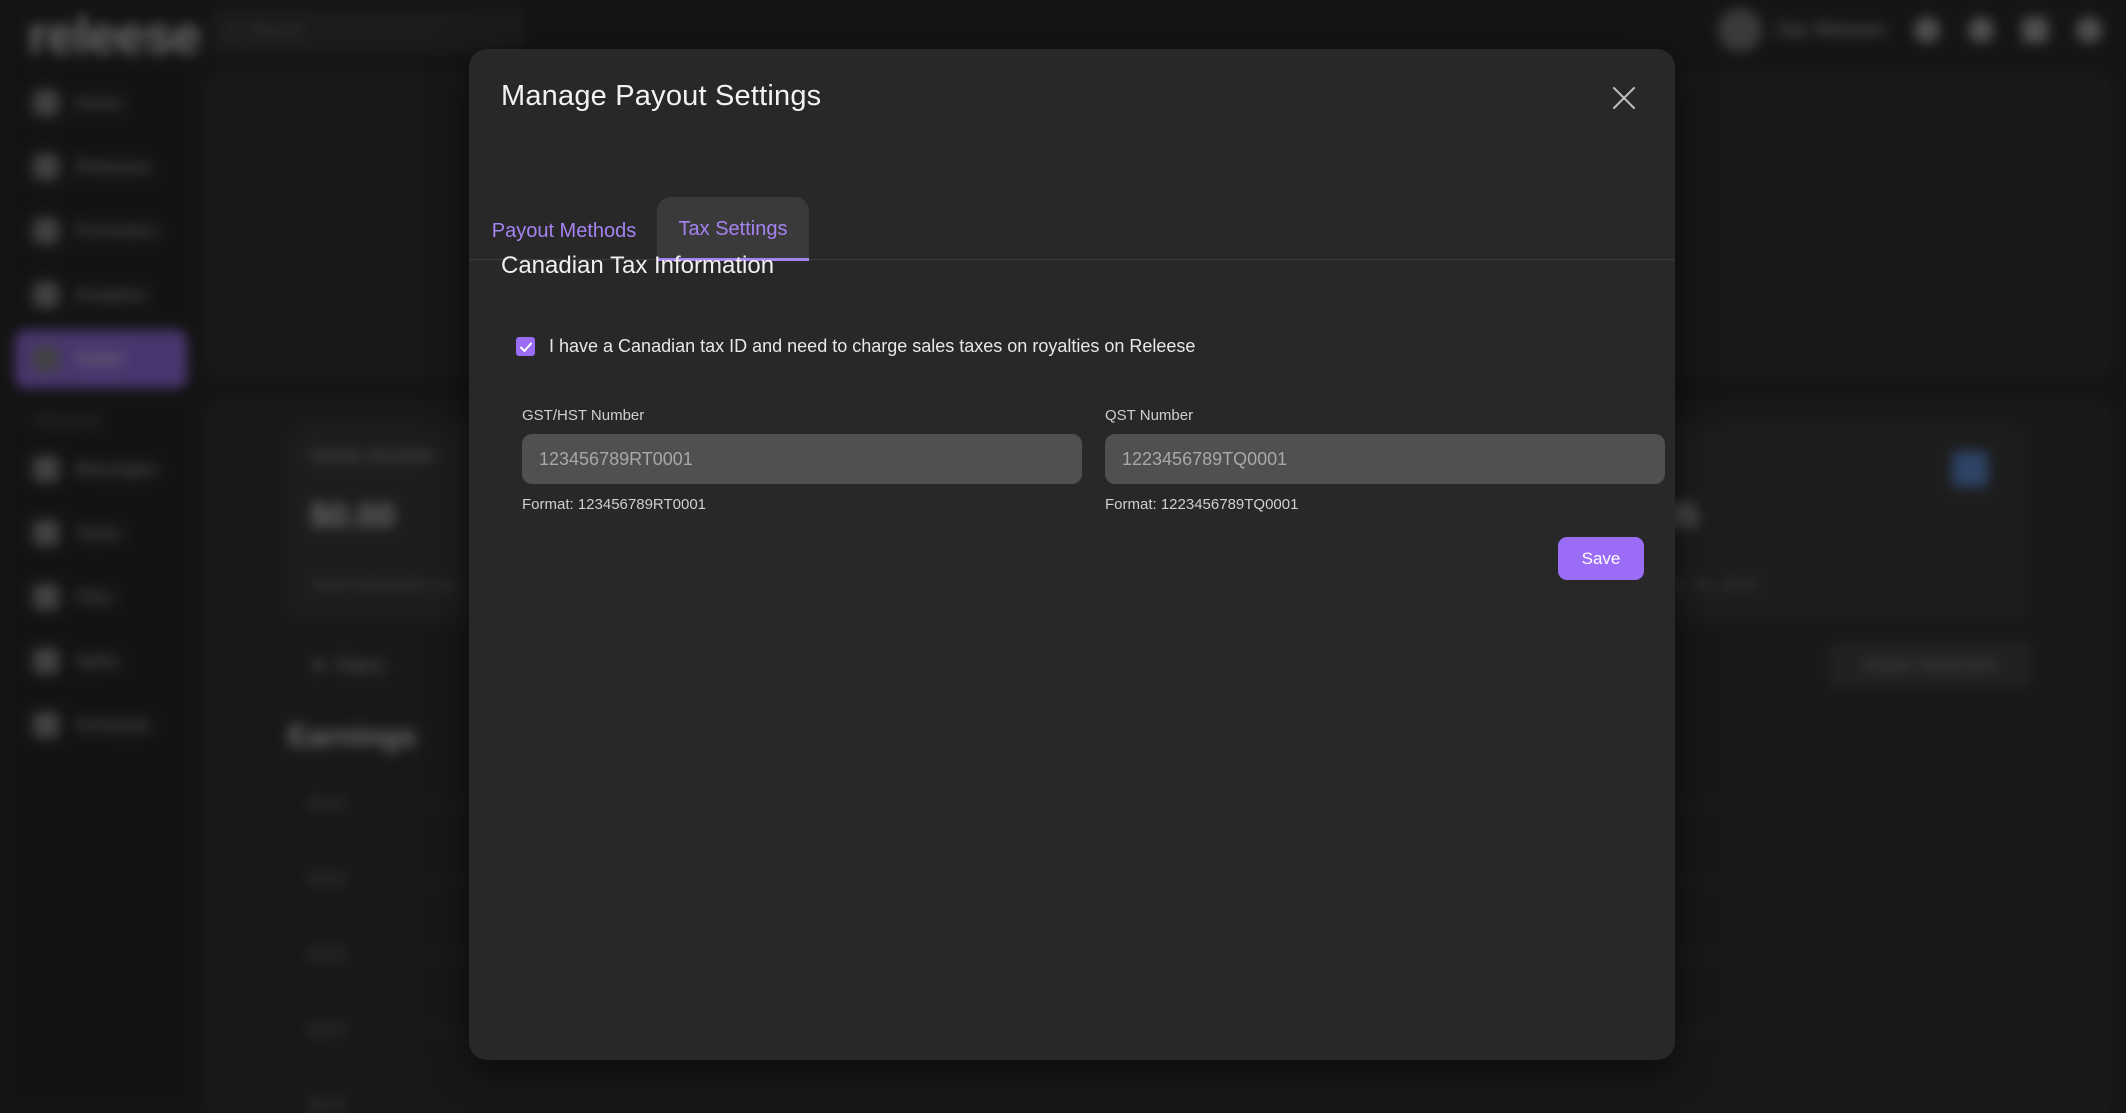  What do you see at coordinates (583, 415) in the screenshot?
I see `gst-hst-label: GST/HST Number` at bounding box center [583, 415].